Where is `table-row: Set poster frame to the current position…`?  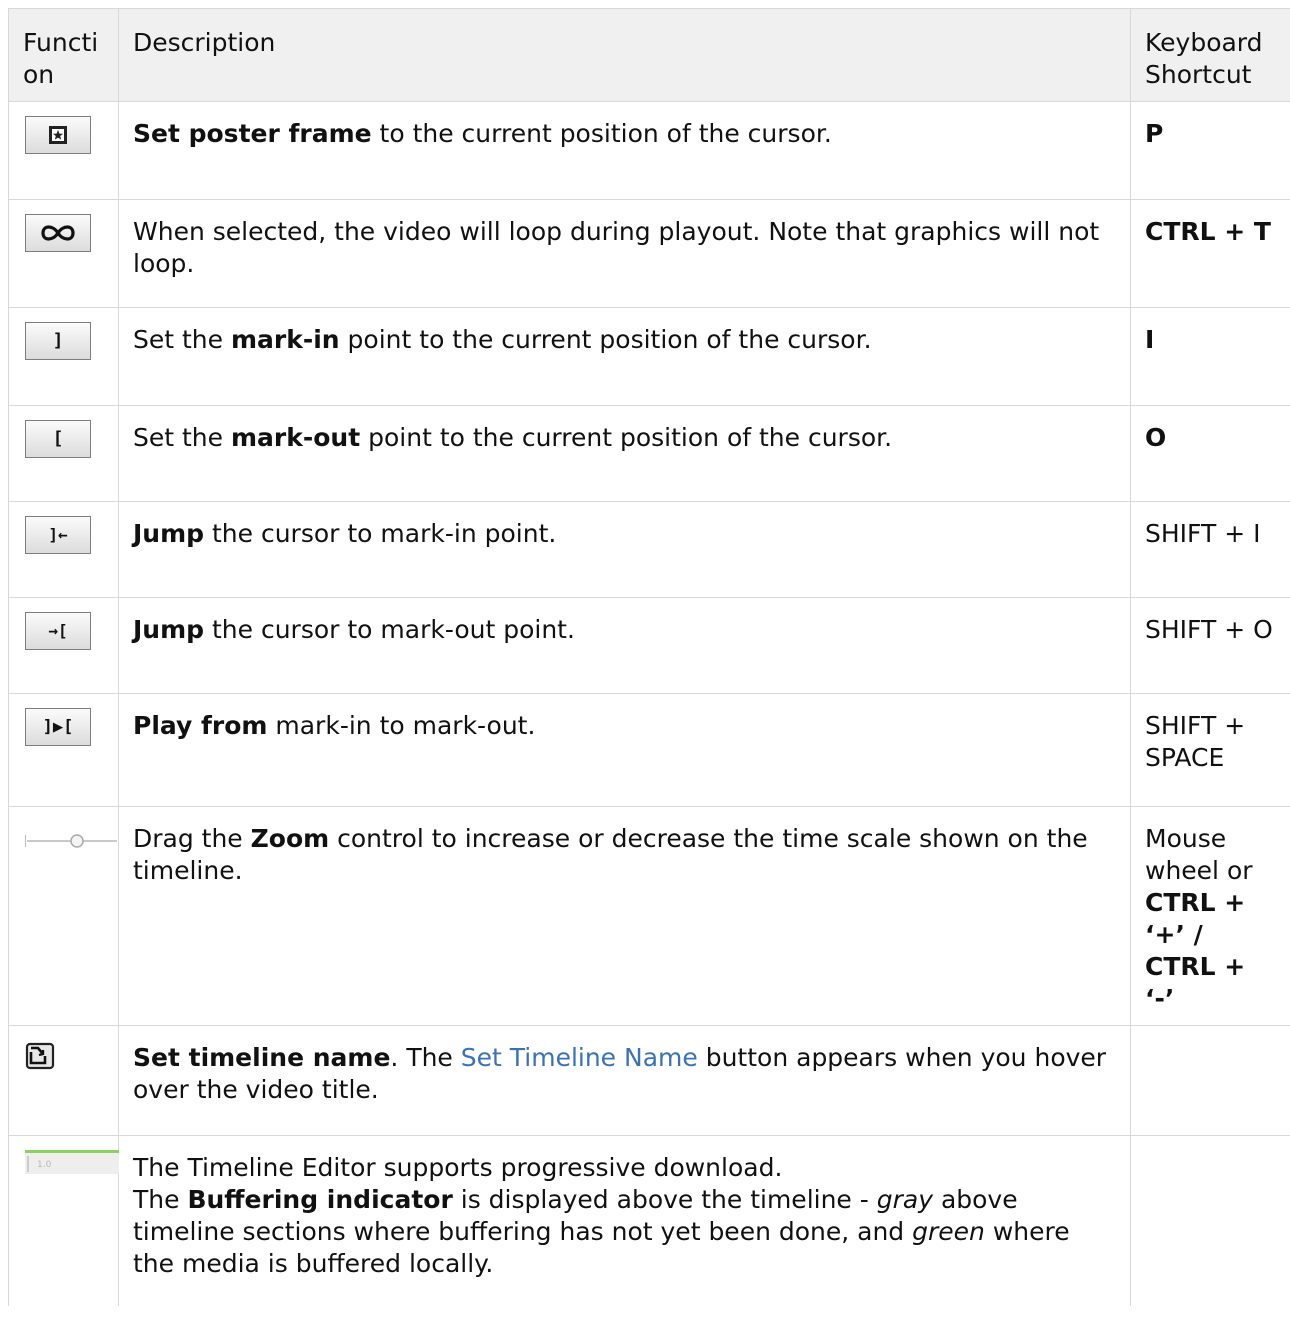 table-row: Set poster frame to the current position… is located at coordinates (649, 150).